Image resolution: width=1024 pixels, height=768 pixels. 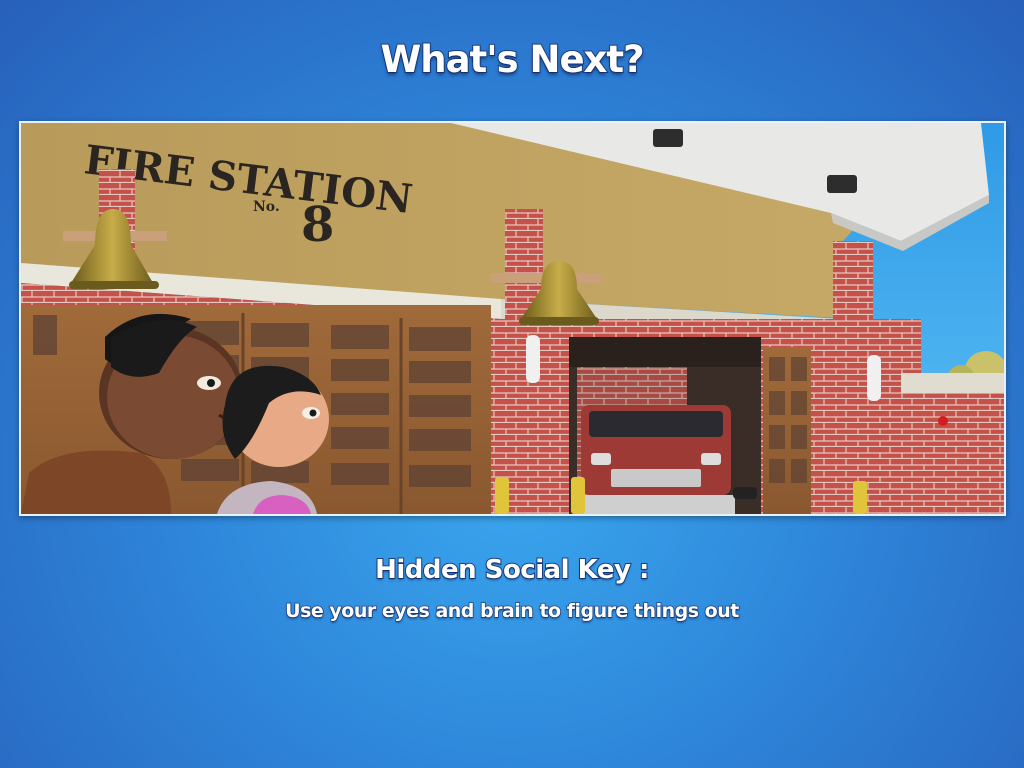 I want to click on station-number-prefix: No., so click(x=266, y=207).